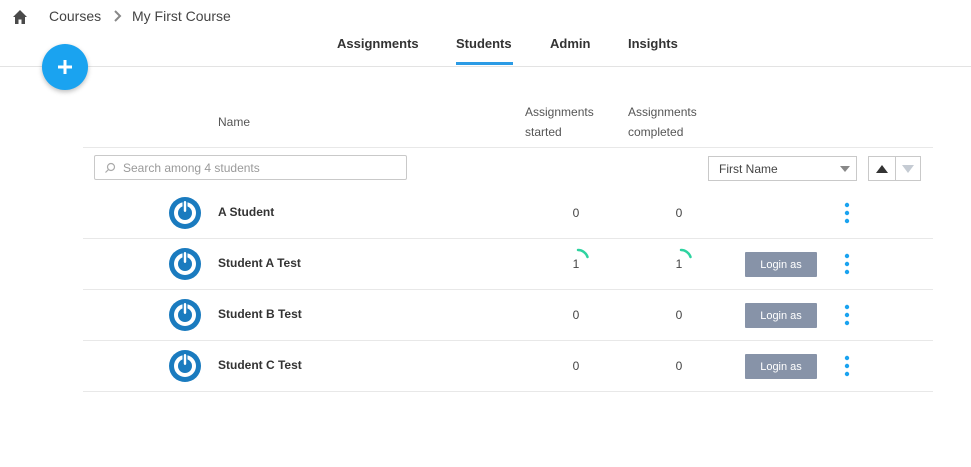  I want to click on student-name: Student C Test, so click(260, 365).